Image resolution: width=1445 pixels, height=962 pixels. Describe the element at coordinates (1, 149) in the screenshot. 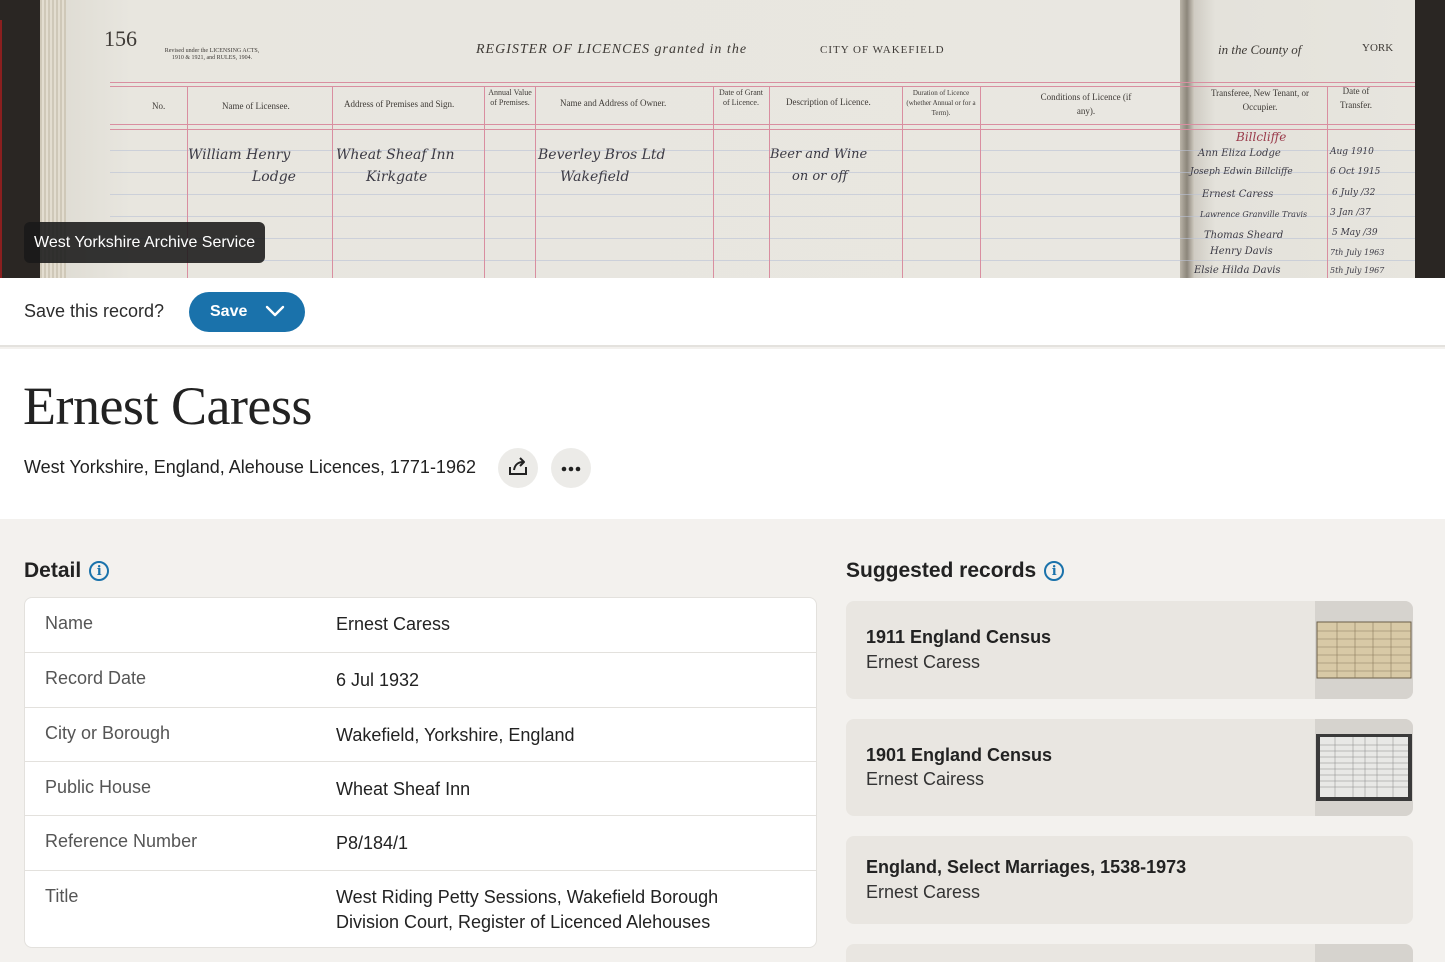

I see `book-binding` at that location.